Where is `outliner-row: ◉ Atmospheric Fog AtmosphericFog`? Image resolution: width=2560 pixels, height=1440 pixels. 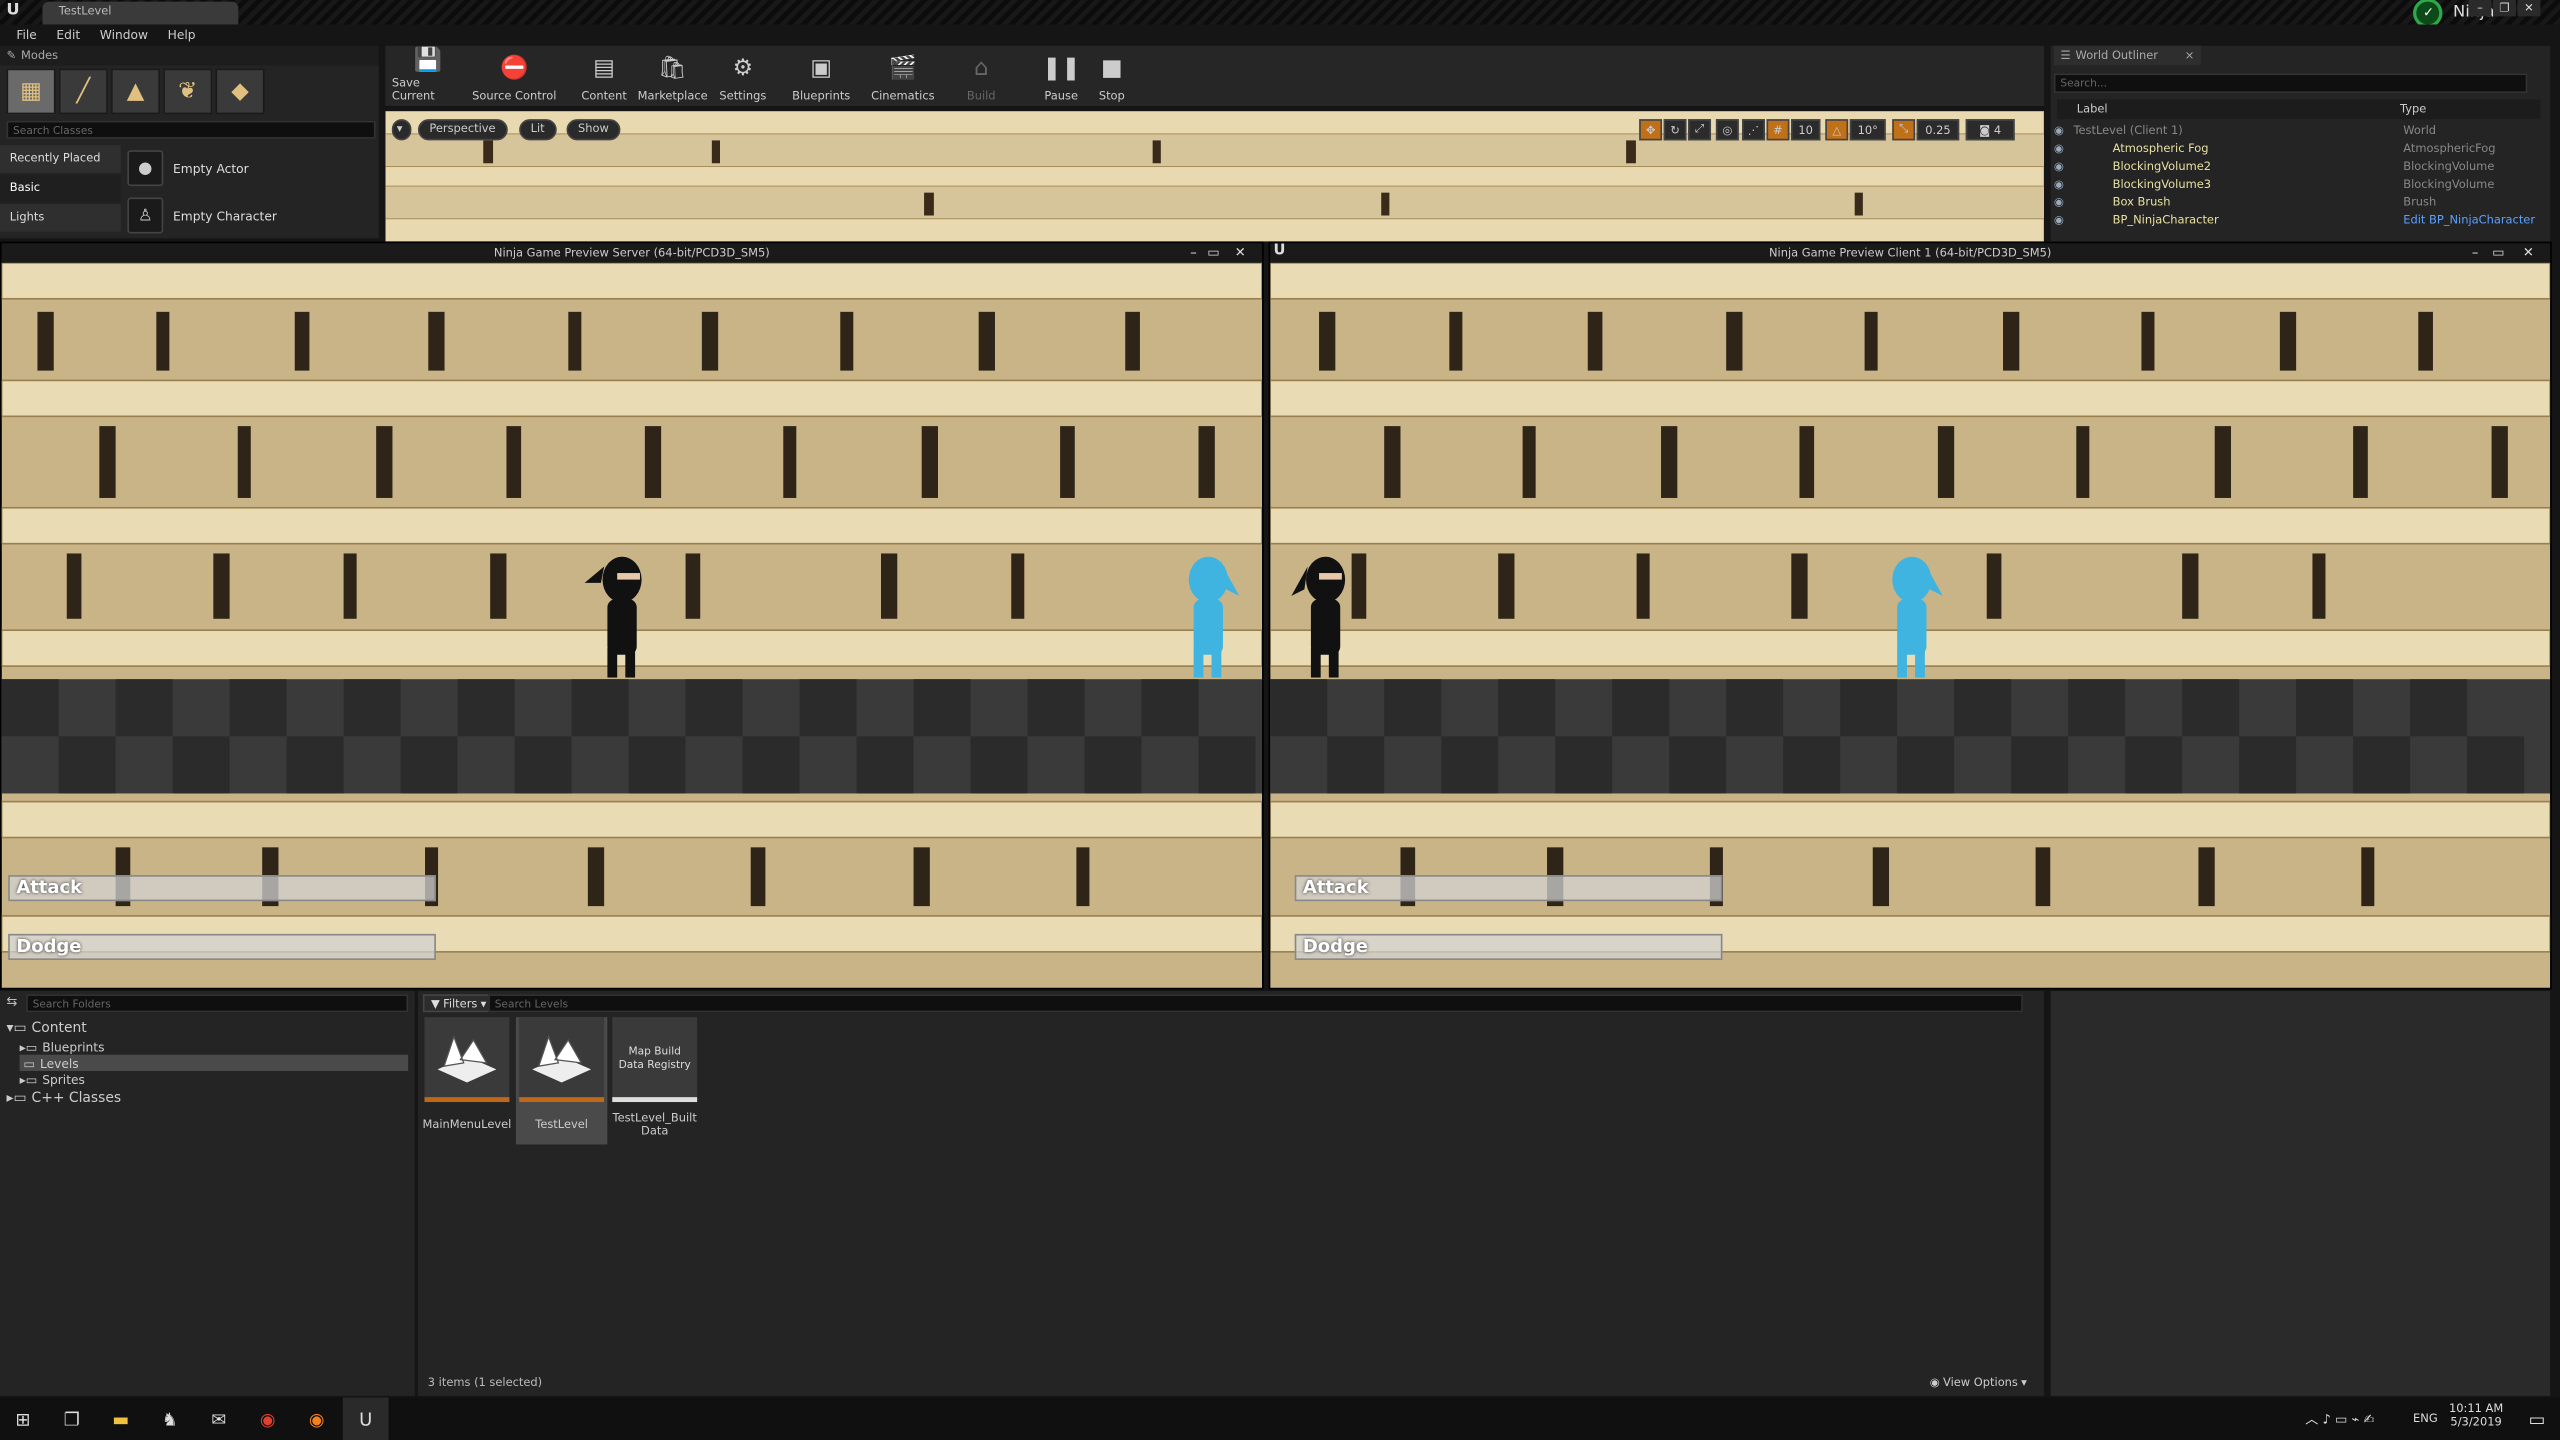
outliner-row: ◉ Atmospheric Fog AtmosphericFog is located at coordinates (2297, 148).